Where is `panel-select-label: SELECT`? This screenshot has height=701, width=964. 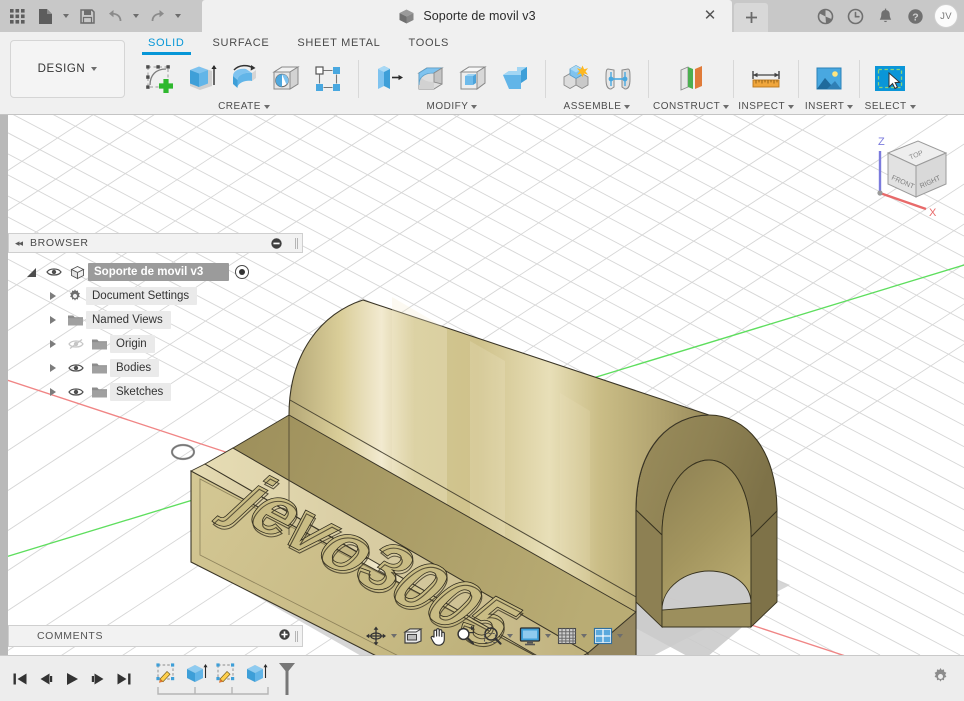
panel-select-label: SELECT is located at coordinates (890, 106).